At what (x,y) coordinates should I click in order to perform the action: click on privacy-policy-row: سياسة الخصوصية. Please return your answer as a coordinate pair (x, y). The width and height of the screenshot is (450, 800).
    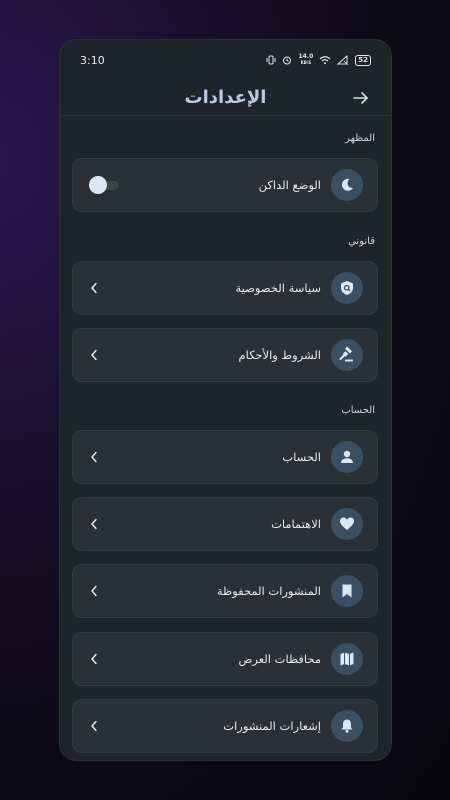
    Looking at the image, I should click on (225, 288).